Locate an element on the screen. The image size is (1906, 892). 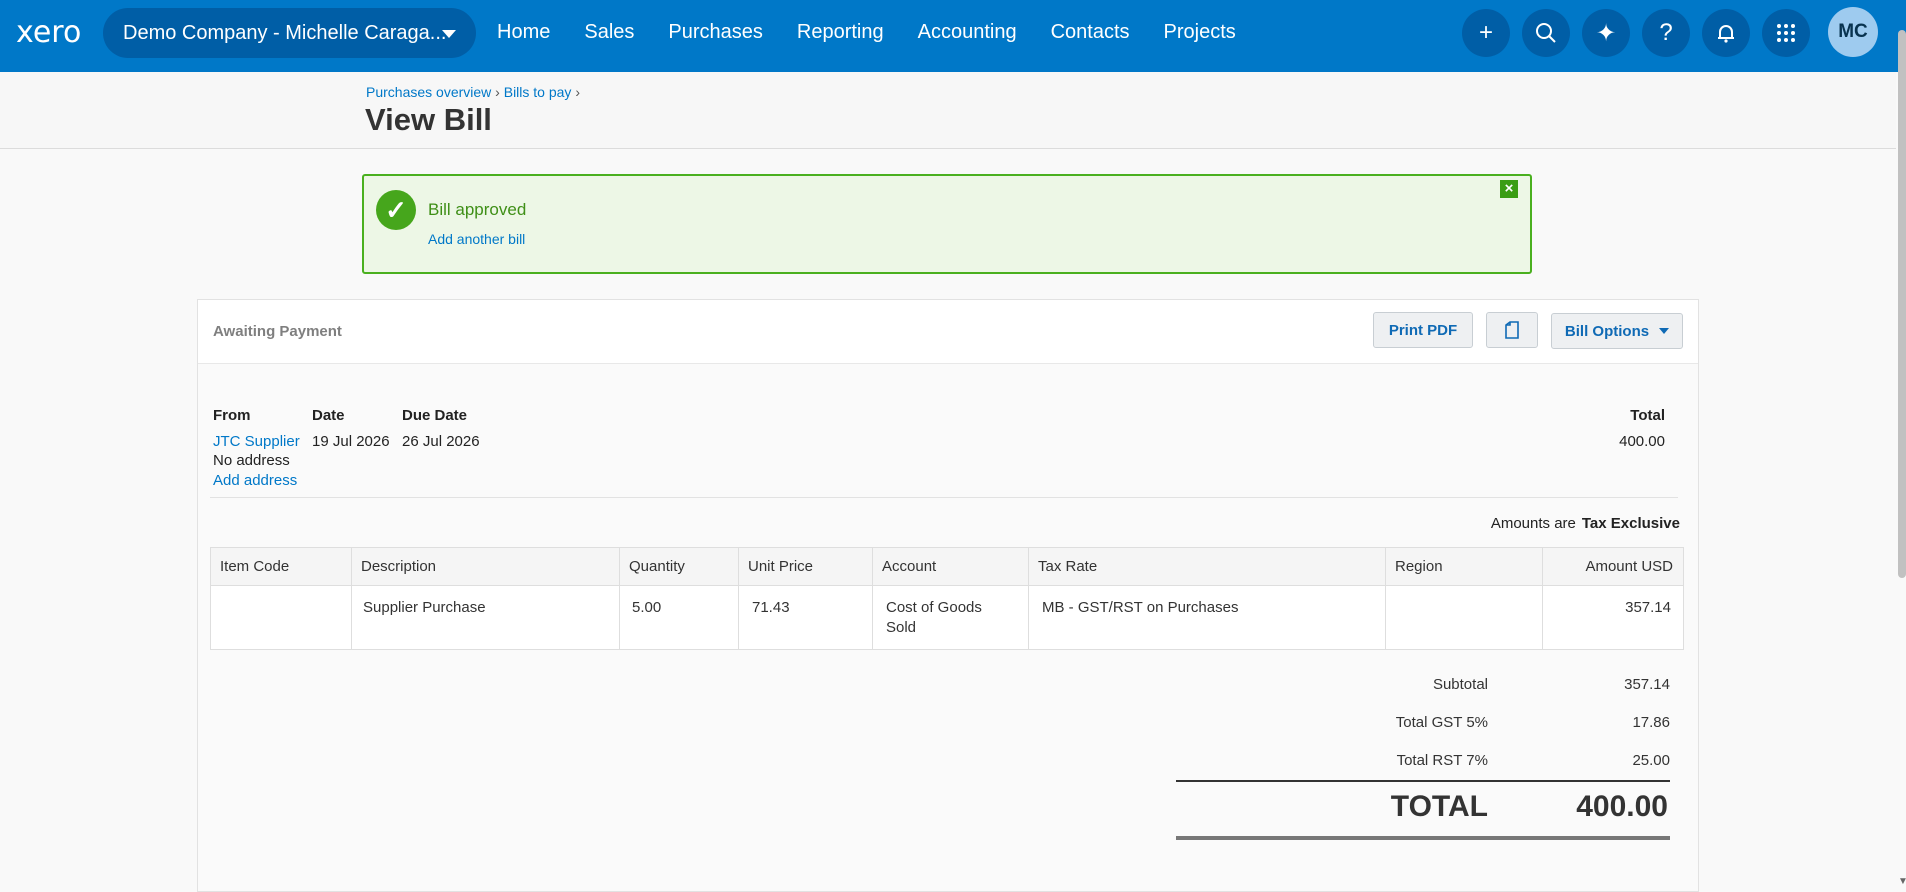
bill-options-button: Bill Options is located at coordinates (1617, 331).